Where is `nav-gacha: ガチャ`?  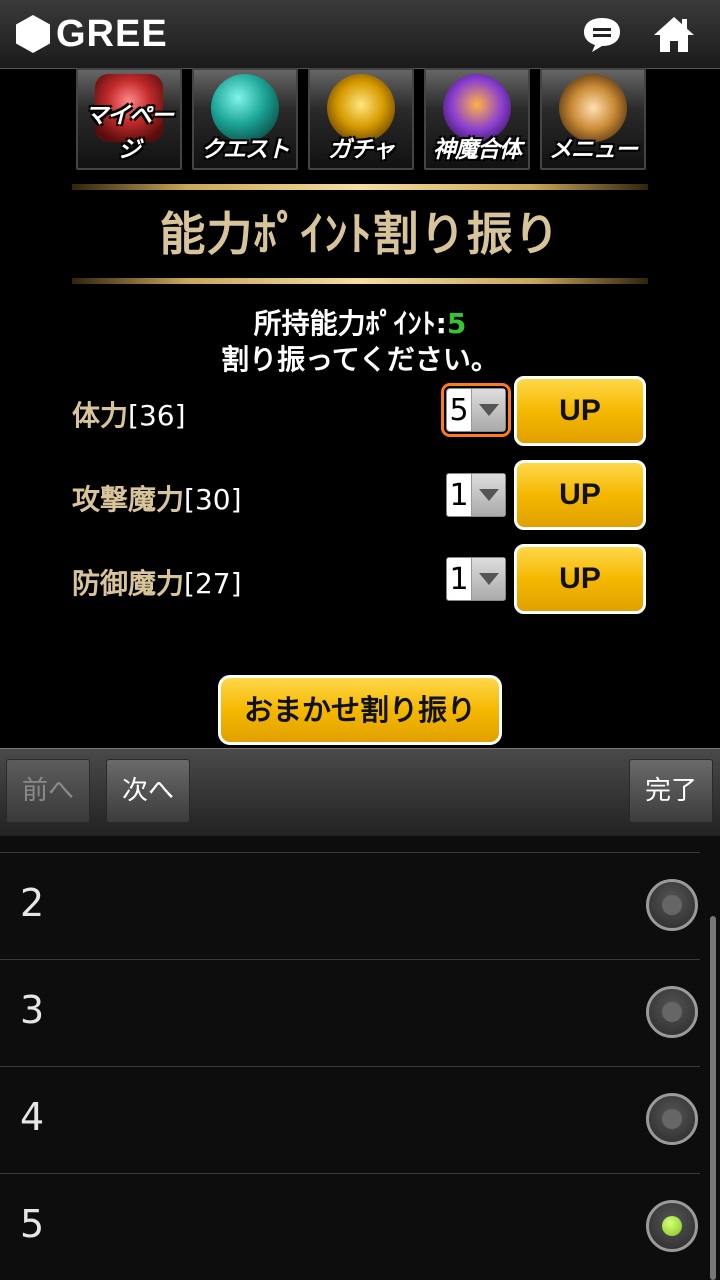 nav-gacha: ガチャ is located at coordinates (361, 119).